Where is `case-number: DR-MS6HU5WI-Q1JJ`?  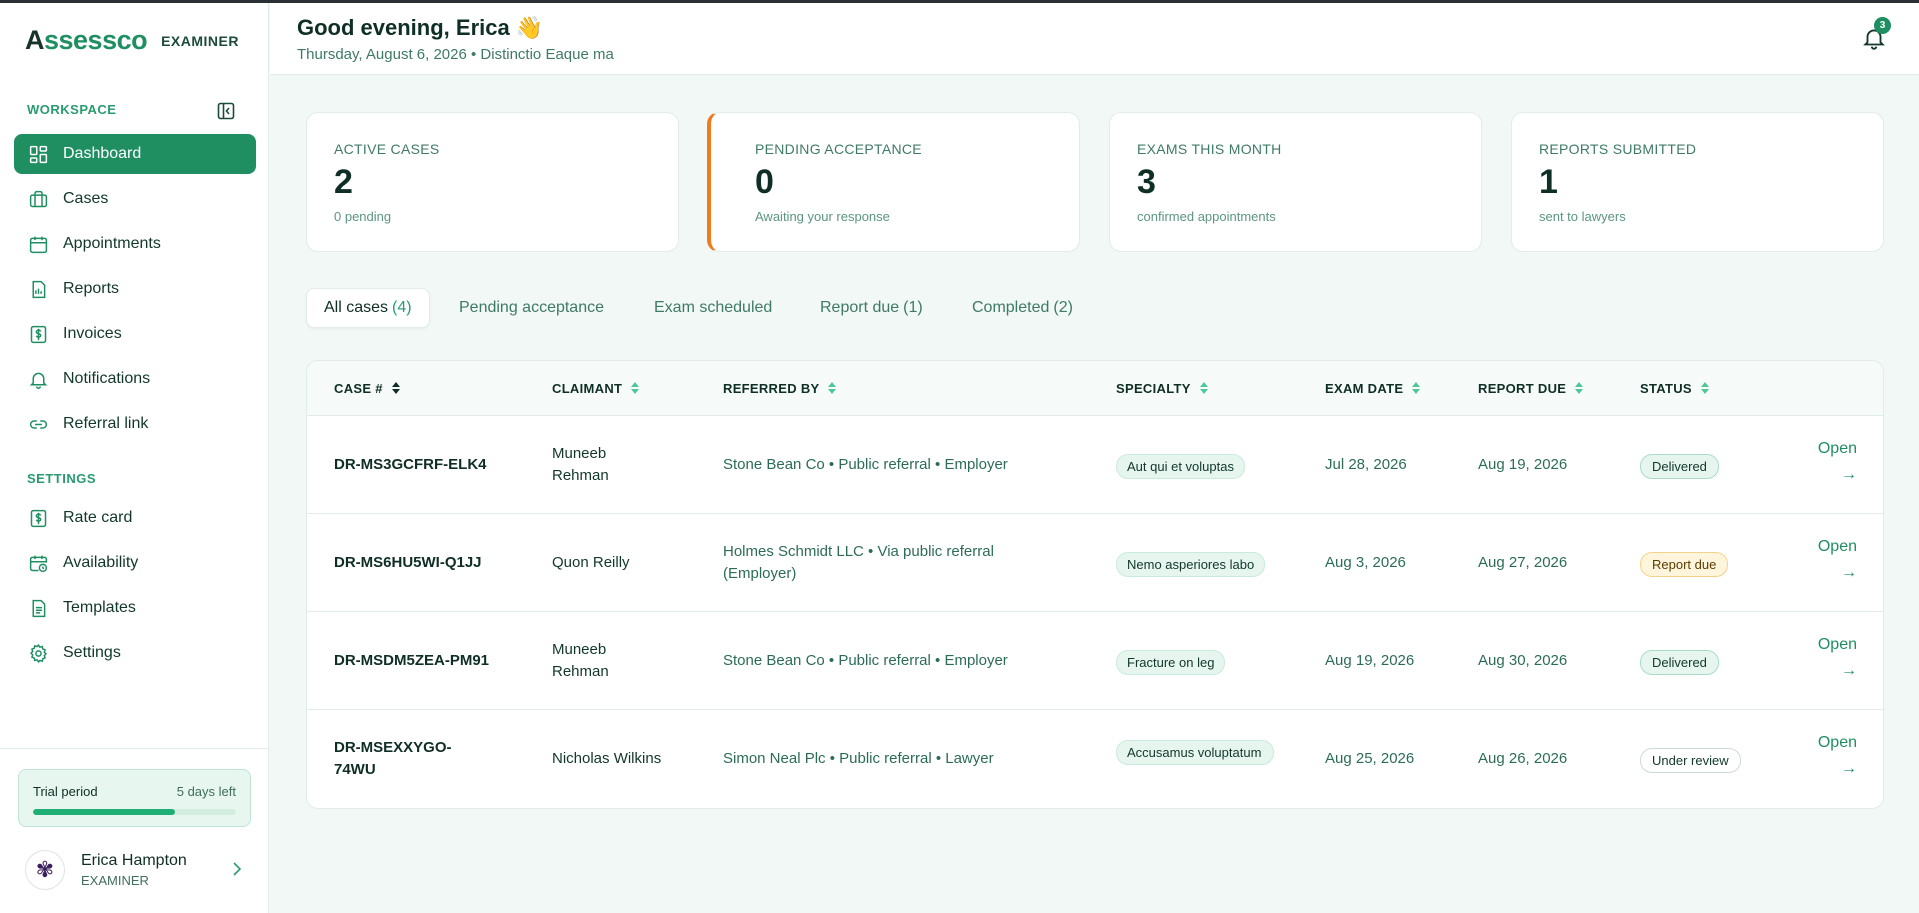
case-number: DR-MS6HU5WI-Q1JJ is located at coordinates (408, 562).